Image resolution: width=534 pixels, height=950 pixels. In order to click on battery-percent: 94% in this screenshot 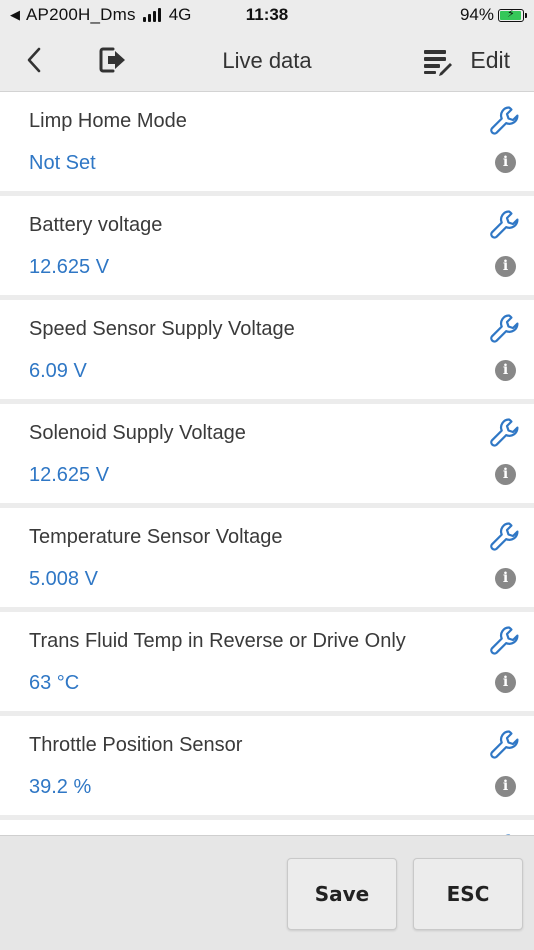, I will do `click(476, 14)`.